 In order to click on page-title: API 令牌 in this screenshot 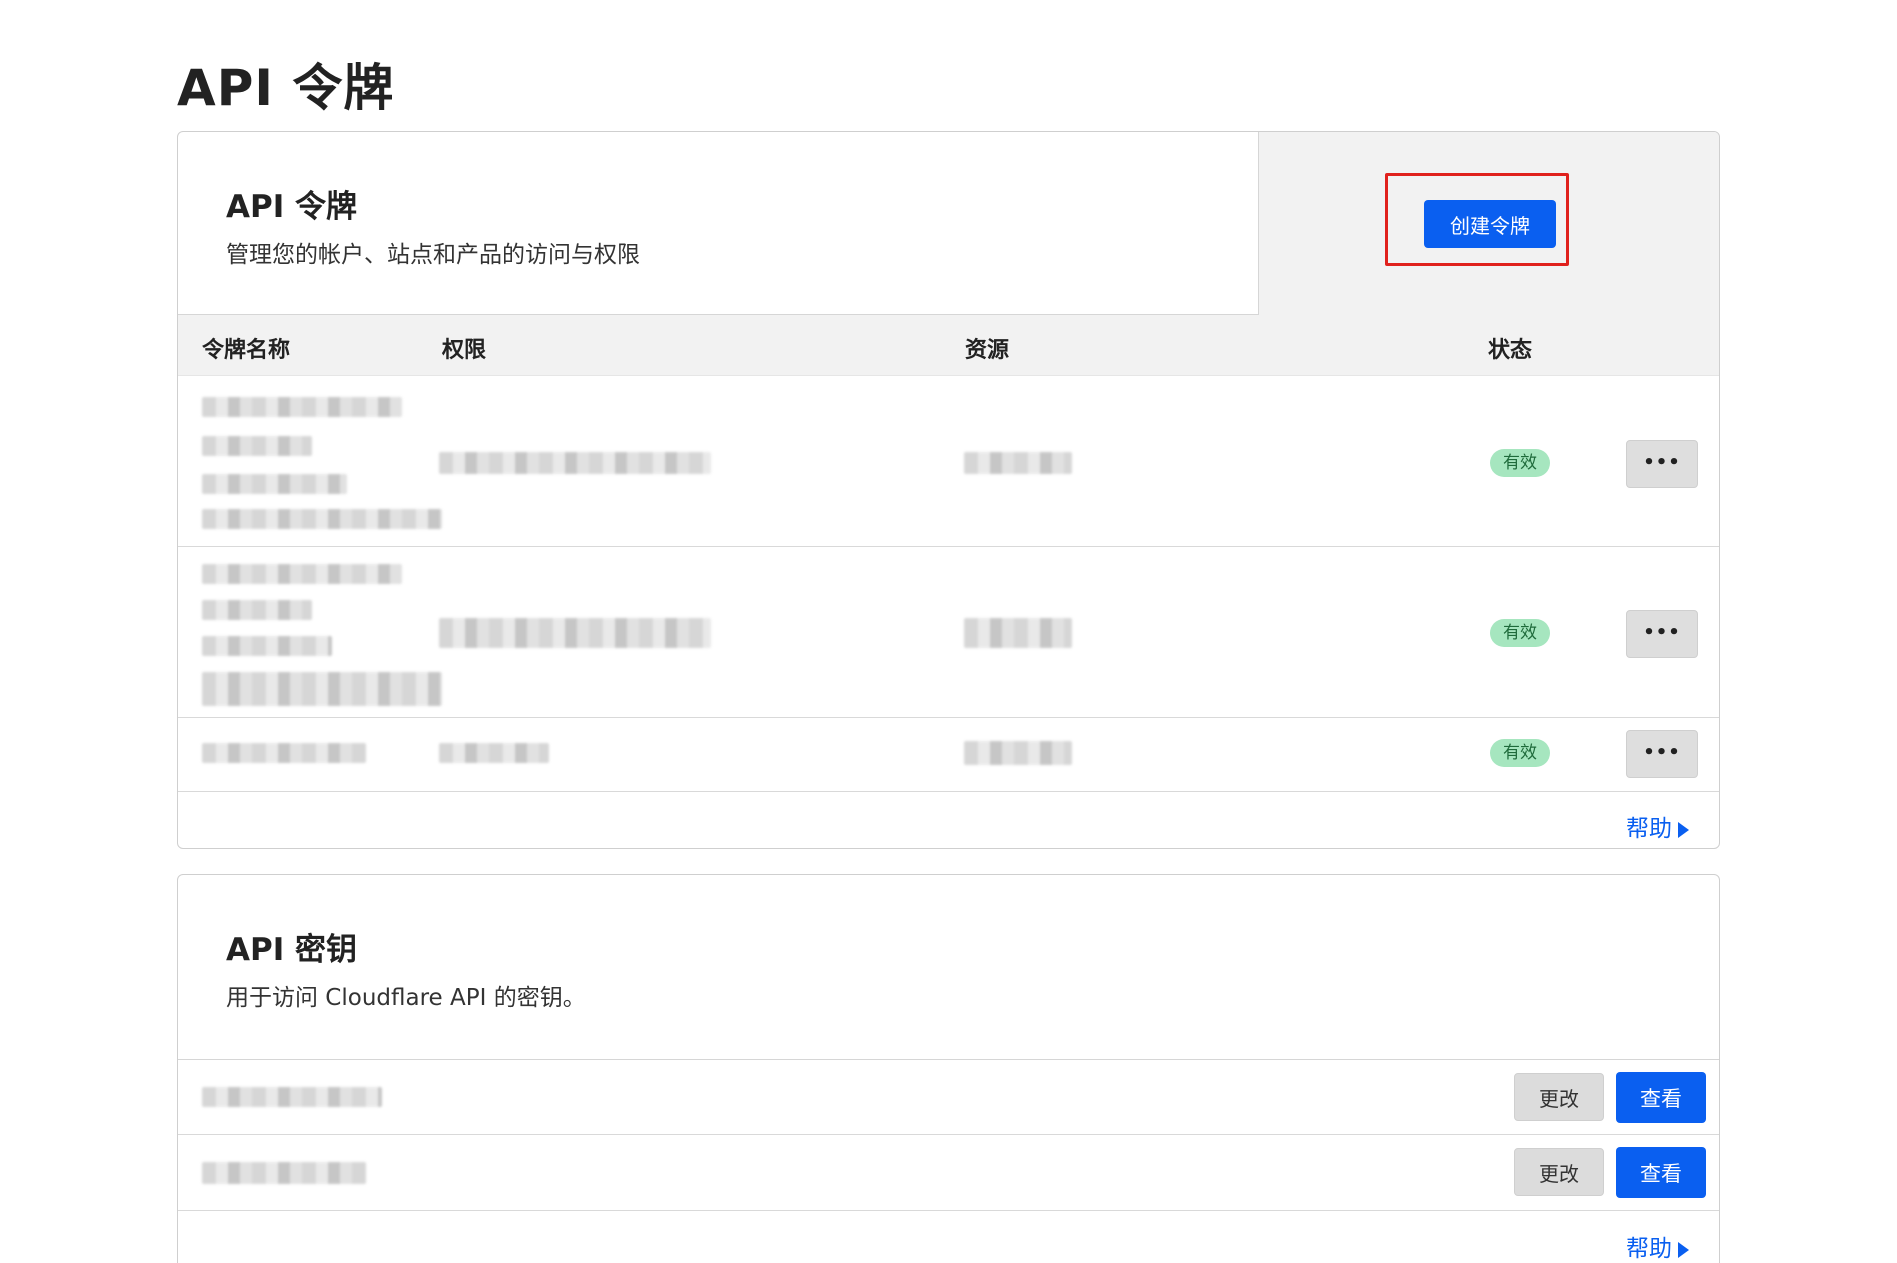, I will do `click(286, 88)`.